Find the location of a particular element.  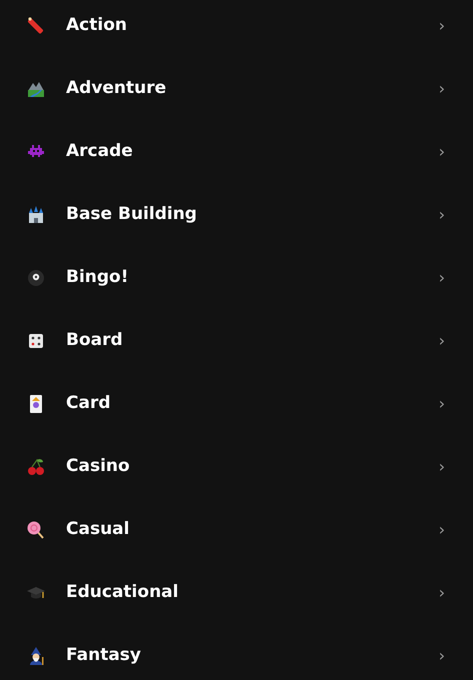

category-label: Action is located at coordinates (97, 25).